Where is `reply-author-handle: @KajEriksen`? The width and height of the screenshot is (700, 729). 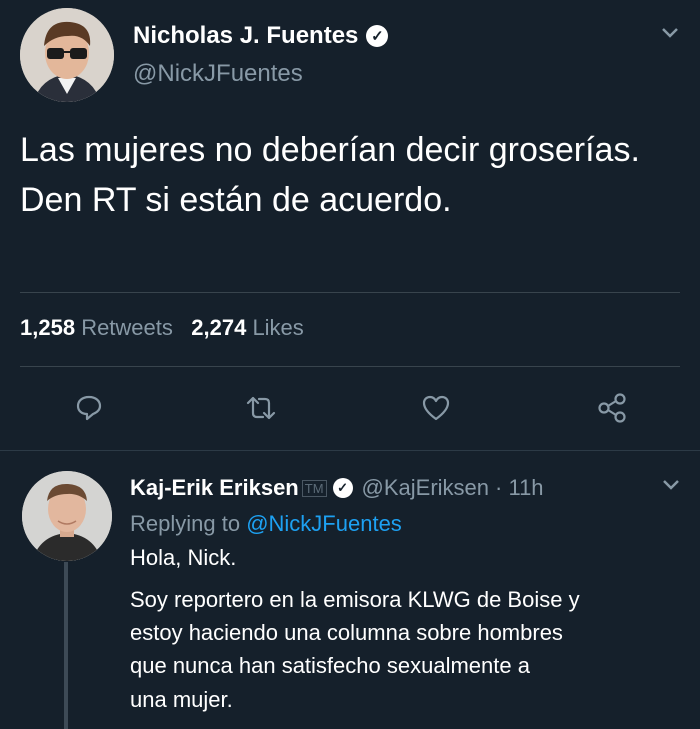 reply-author-handle: @KajEriksen is located at coordinates (426, 488).